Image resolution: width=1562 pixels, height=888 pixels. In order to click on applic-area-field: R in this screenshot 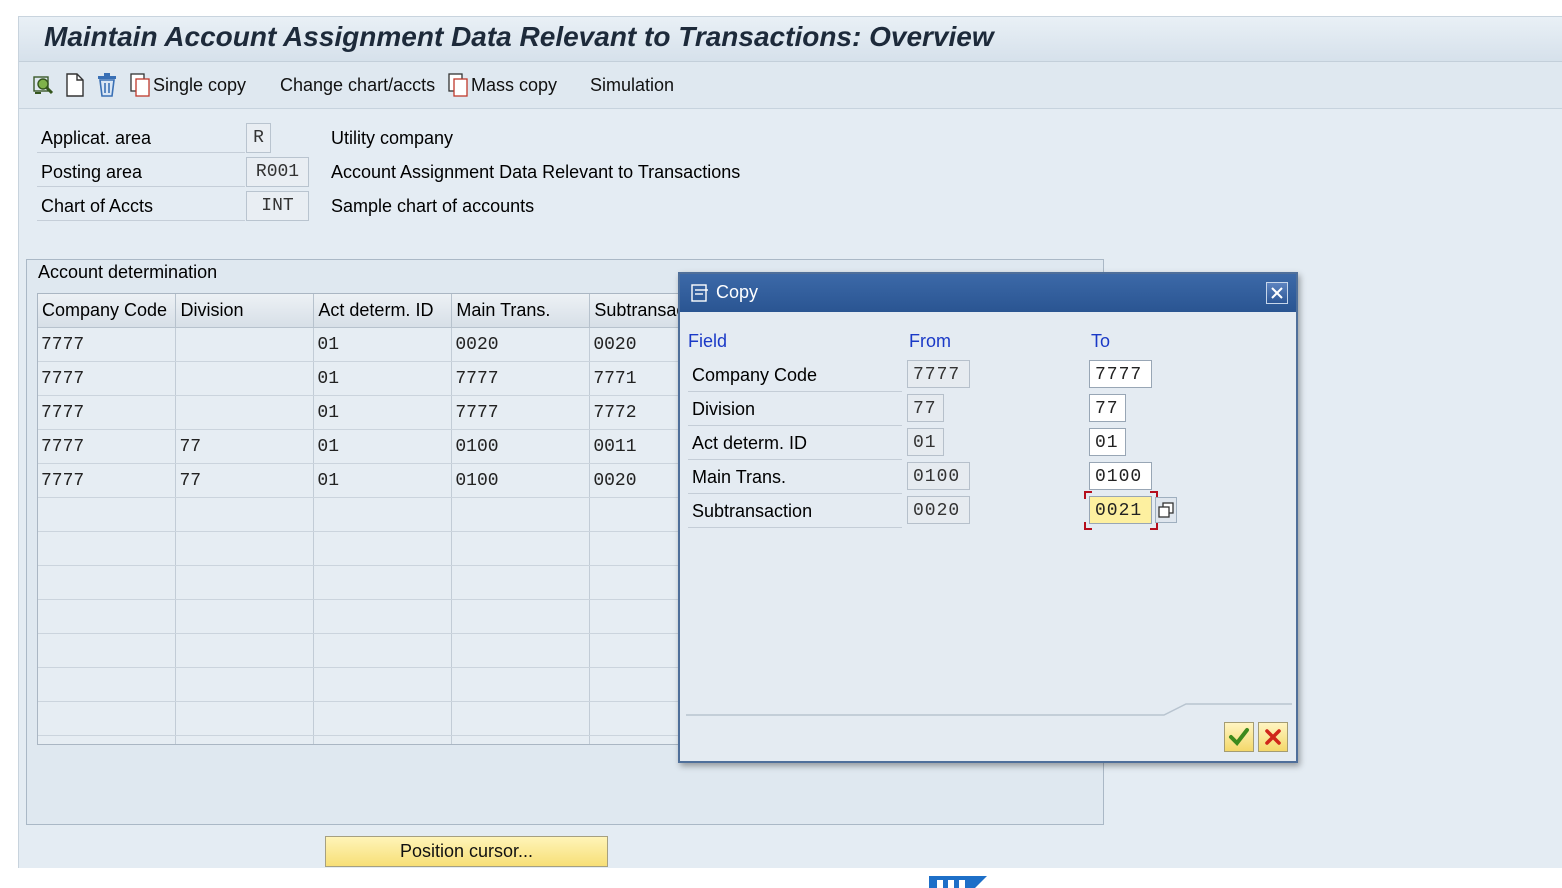, I will do `click(258, 138)`.